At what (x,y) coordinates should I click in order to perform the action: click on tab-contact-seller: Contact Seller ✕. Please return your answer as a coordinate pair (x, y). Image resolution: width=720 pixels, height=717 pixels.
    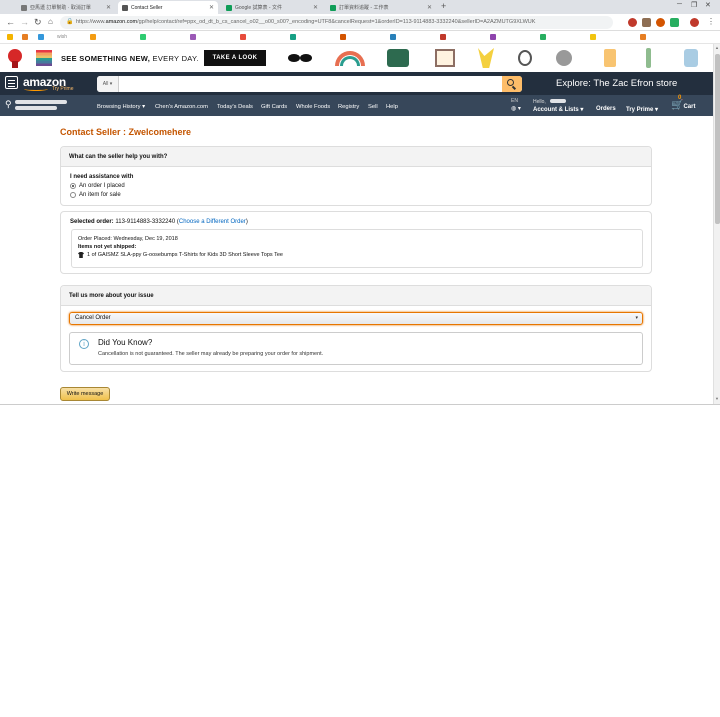
    Looking at the image, I should click on (168, 7).